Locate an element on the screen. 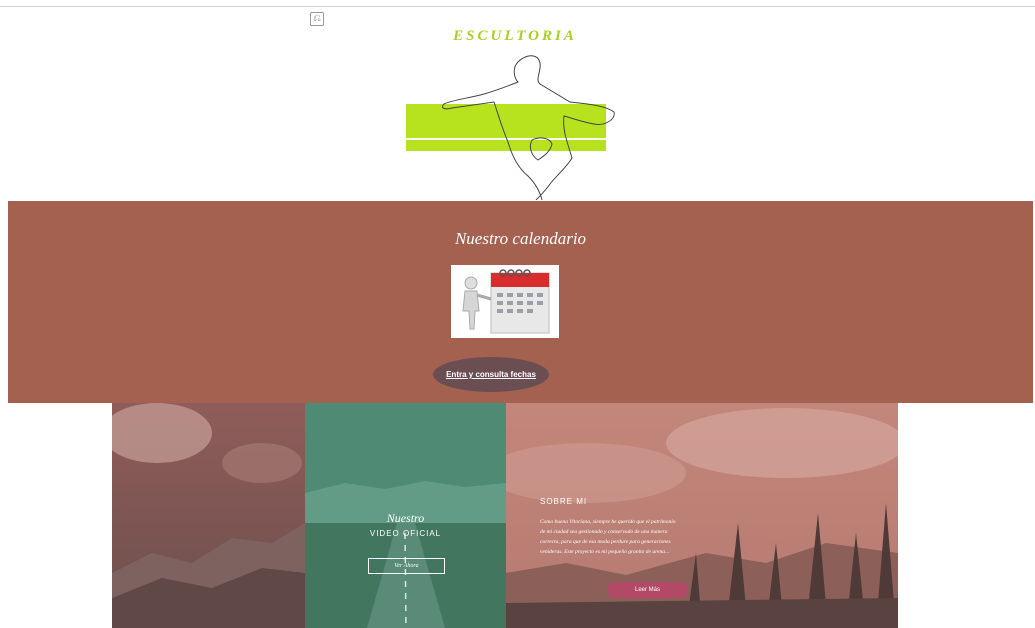  calendar-illustration is located at coordinates (505, 301).